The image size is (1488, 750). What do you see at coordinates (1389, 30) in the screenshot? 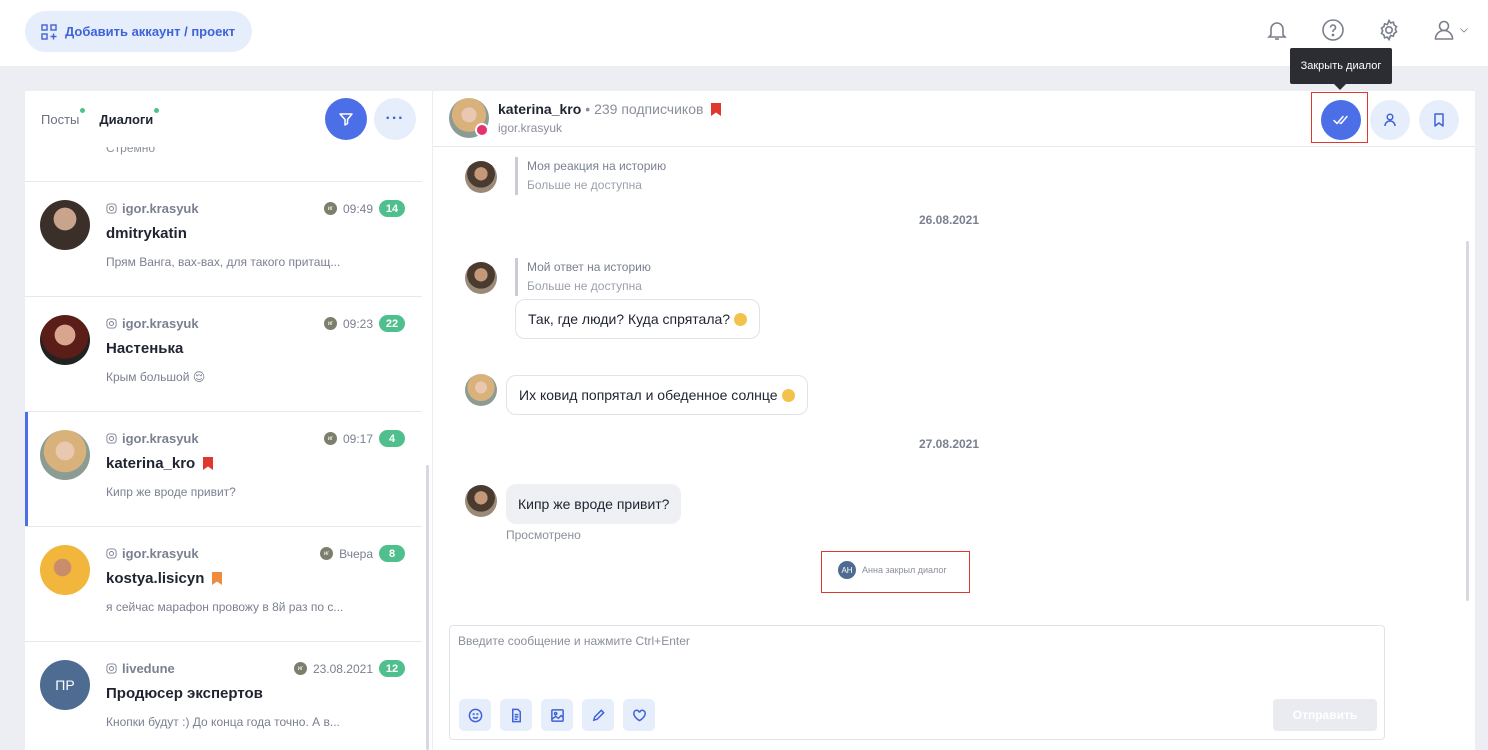
I see `gear-icon` at bounding box center [1389, 30].